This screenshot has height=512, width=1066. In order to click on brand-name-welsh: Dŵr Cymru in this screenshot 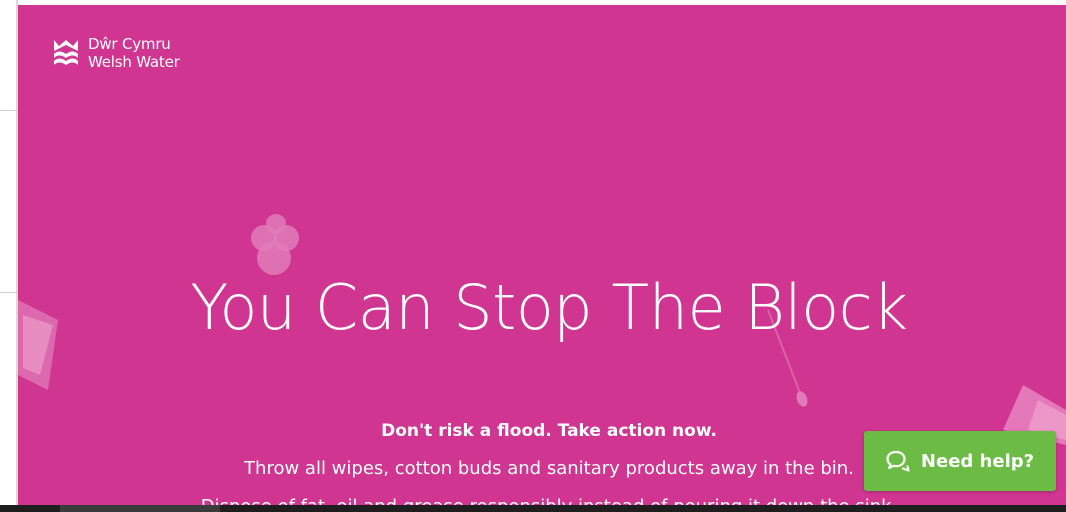, I will do `click(129, 44)`.